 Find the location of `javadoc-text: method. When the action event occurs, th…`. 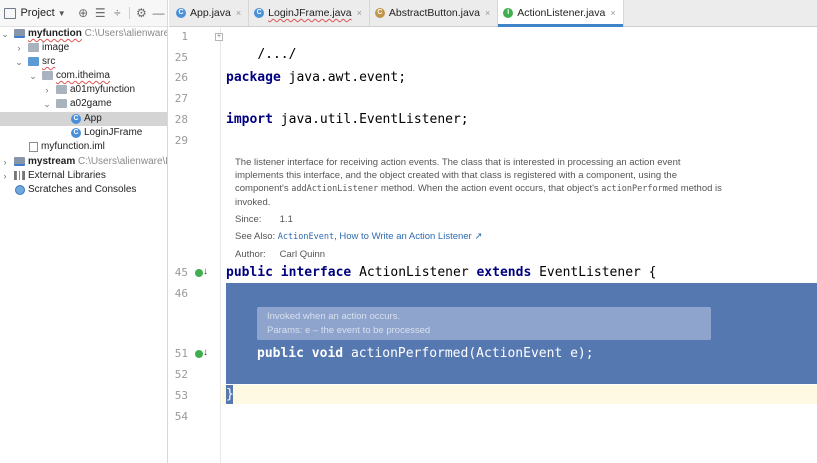

javadoc-text: method. When the action event occurs, th… is located at coordinates (489, 188).